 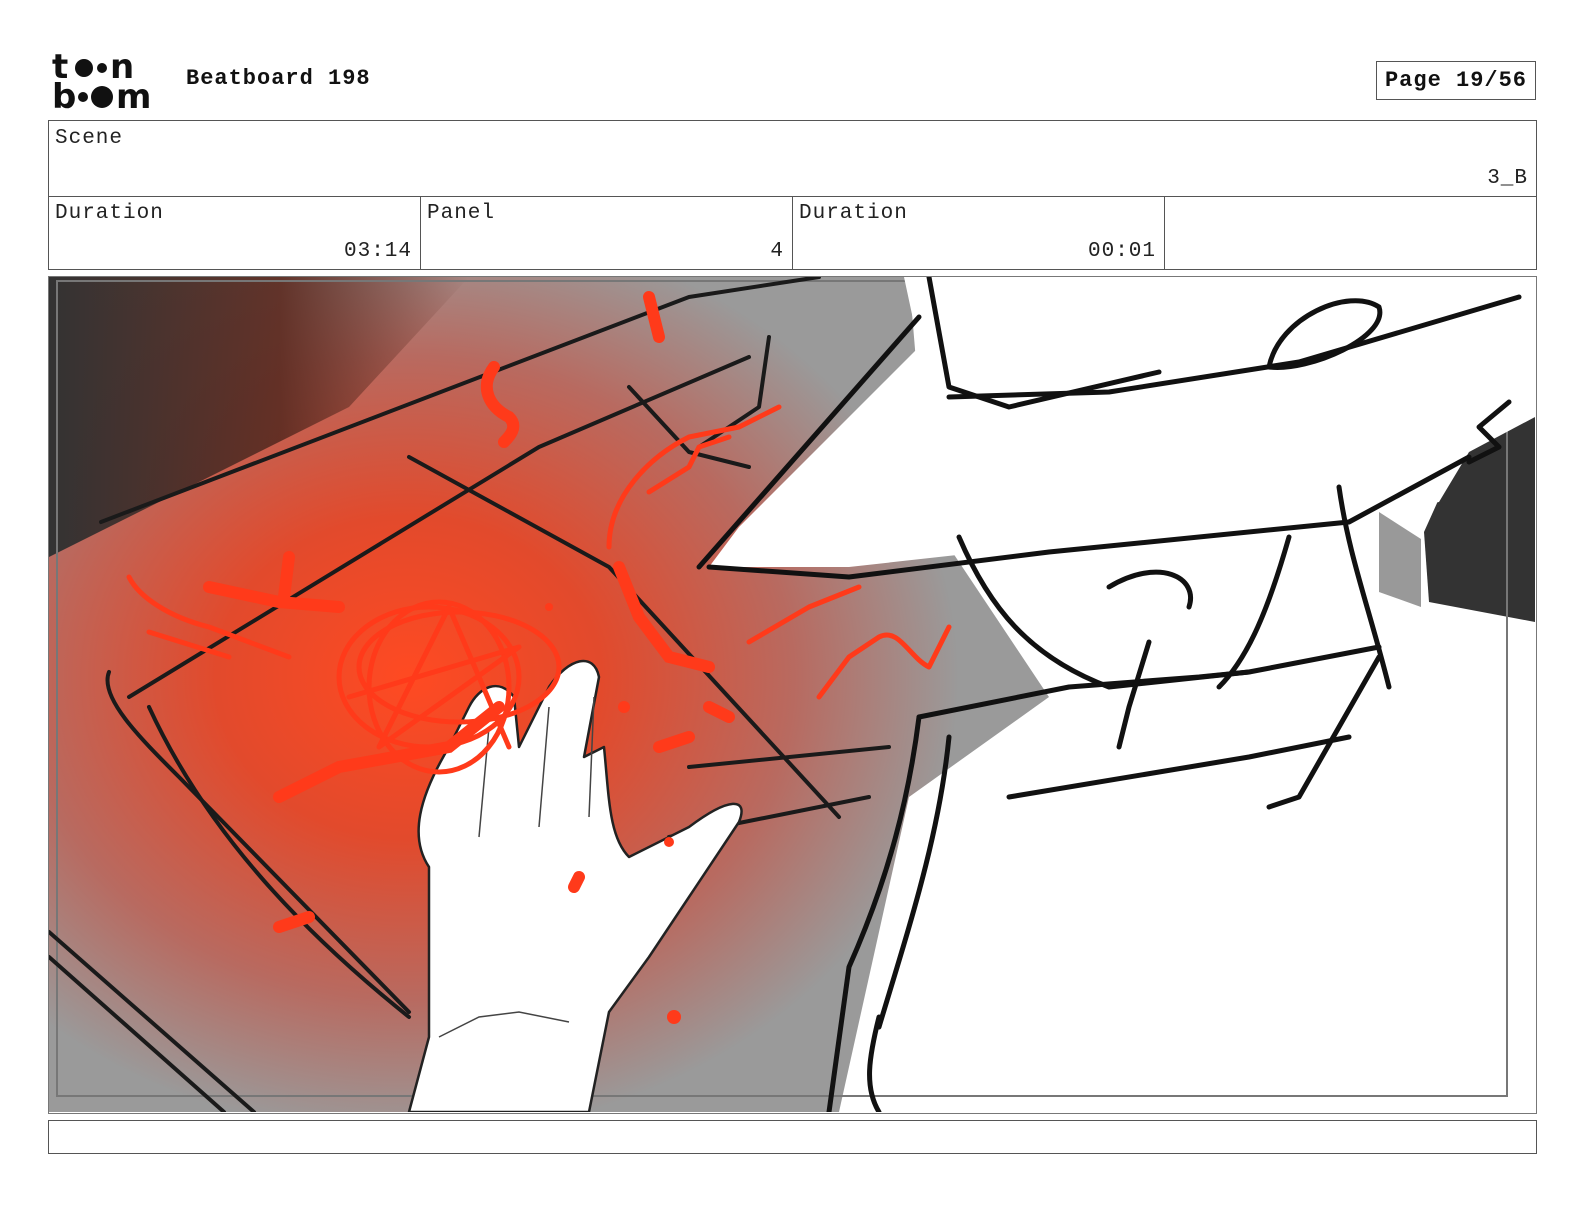 I want to click on svg-text: m, so click(x=133, y=94).